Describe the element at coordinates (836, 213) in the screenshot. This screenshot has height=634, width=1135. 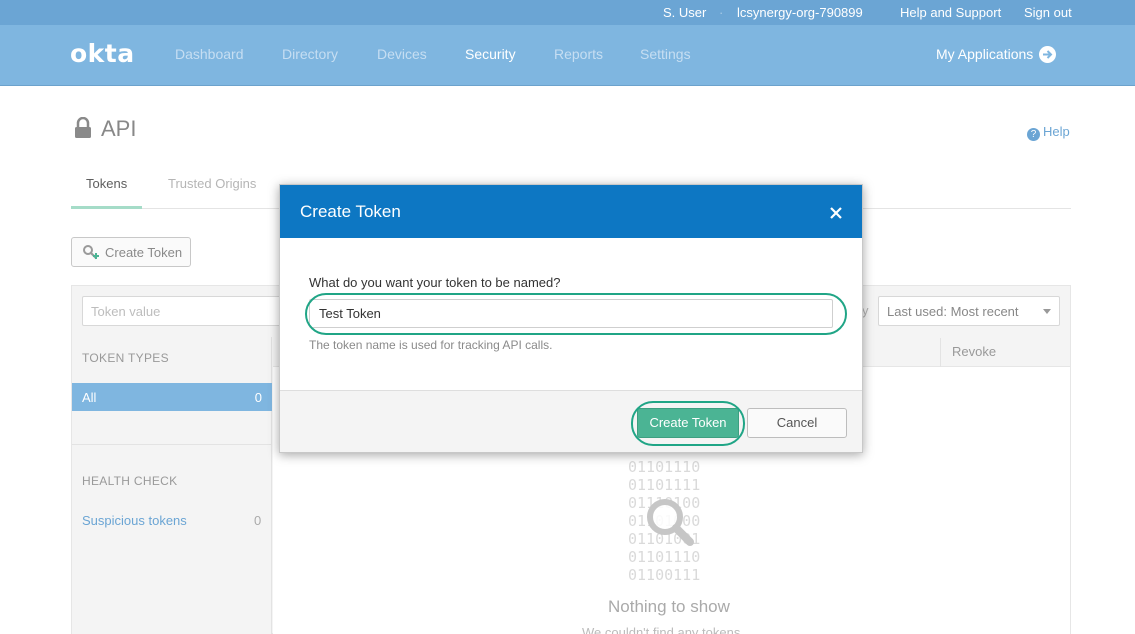
I see `close-icon` at that location.